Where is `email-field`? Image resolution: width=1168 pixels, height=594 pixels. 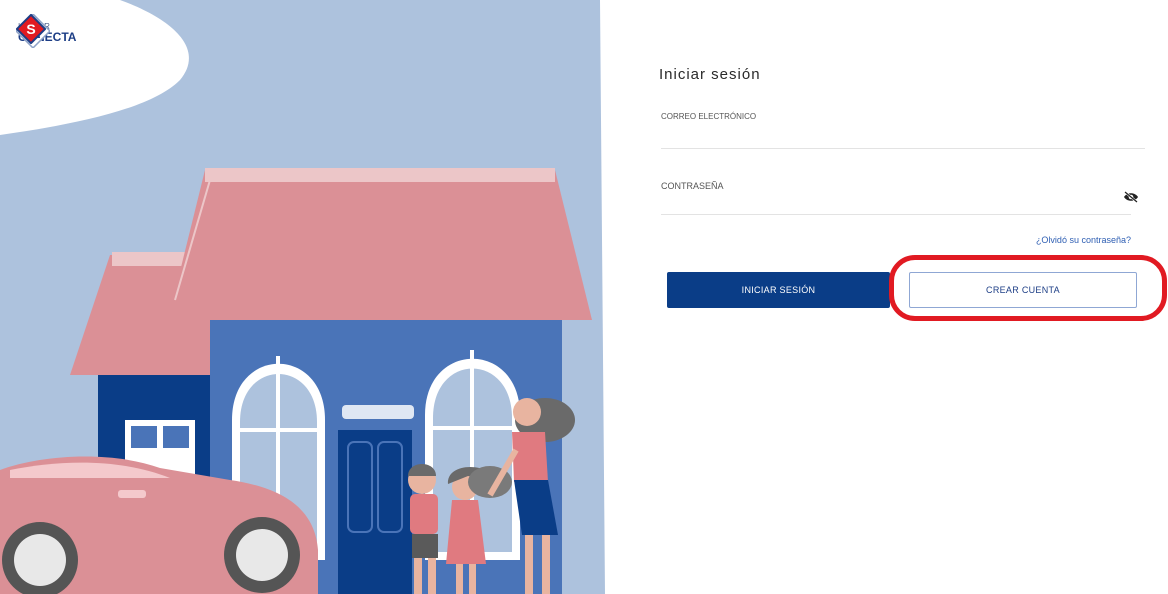
email-field is located at coordinates (903, 141).